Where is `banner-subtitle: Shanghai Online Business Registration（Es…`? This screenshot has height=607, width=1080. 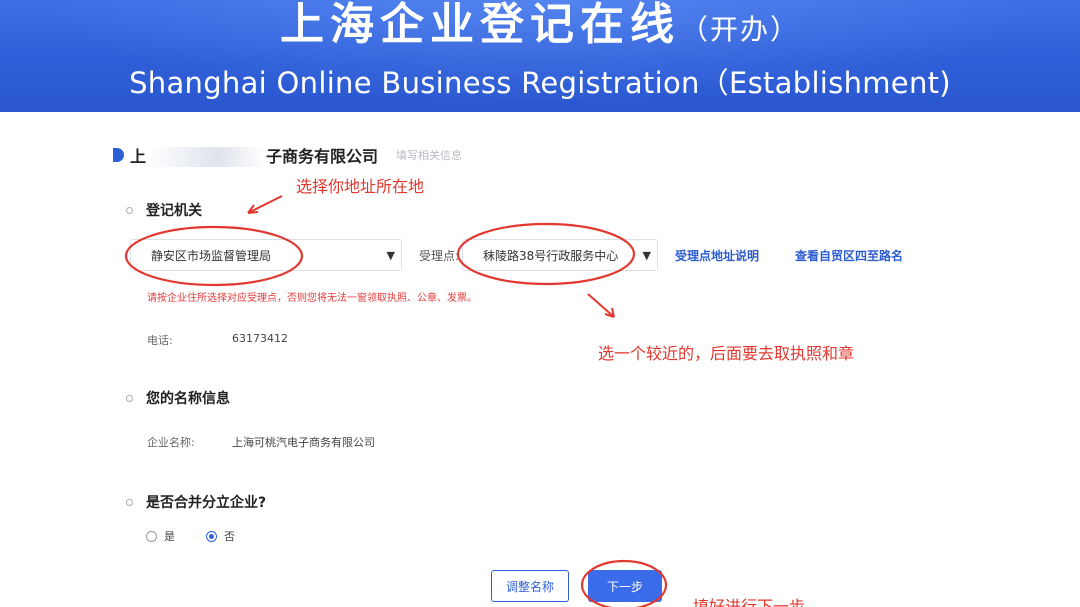 banner-subtitle: Shanghai Online Business Registration（Es… is located at coordinates (540, 83).